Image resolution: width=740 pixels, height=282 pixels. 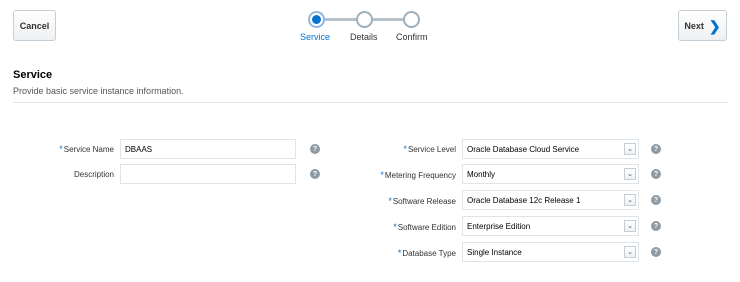 What do you see at coordinates (550, 174) in the screenshot?
I see `metering-frequency-select: Monthly ⌄` at bounding box center [550, 174].